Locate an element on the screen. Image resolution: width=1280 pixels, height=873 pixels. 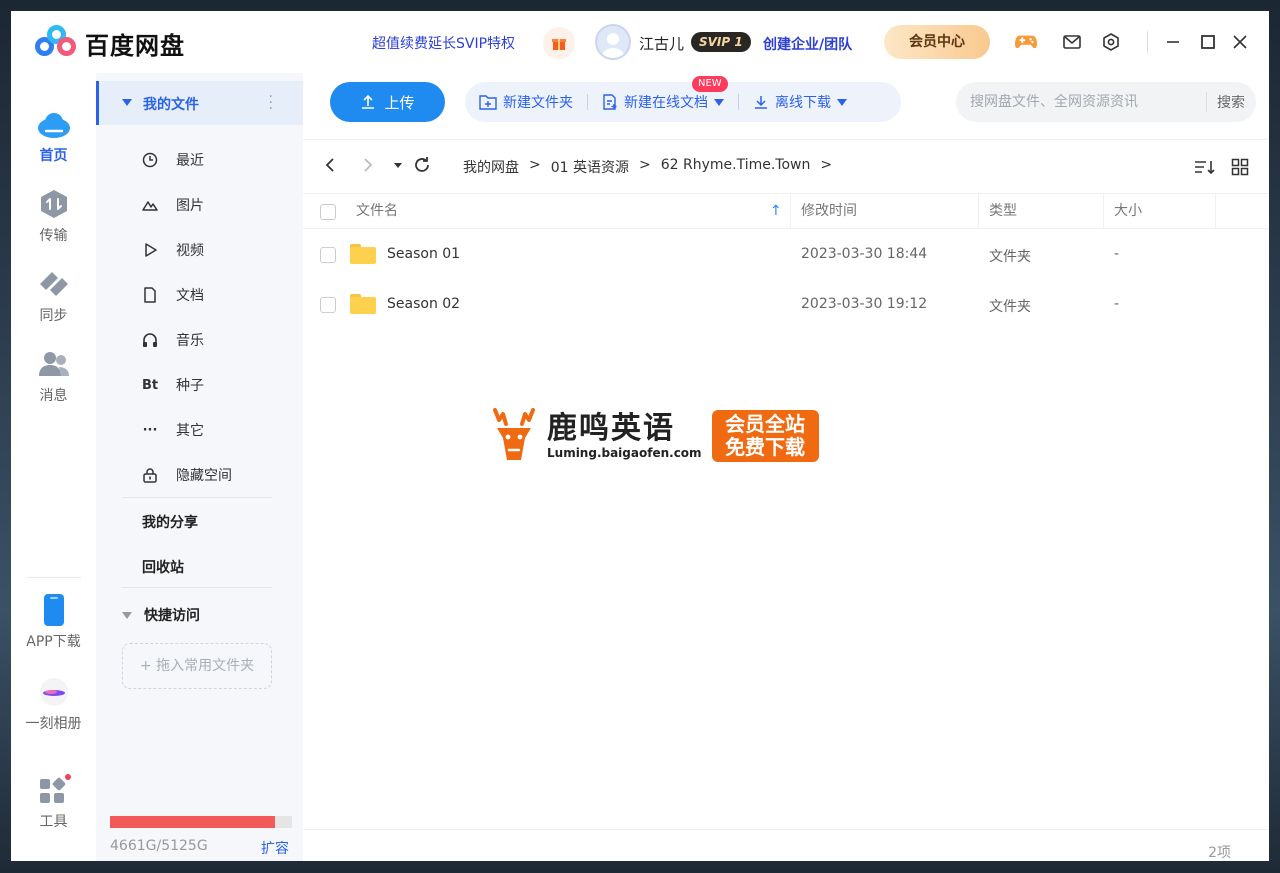
search-input is located at coordinates (1085, 102).